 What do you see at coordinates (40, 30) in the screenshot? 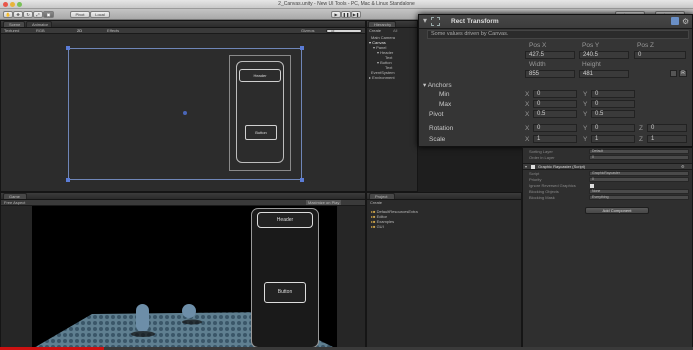
I see `rgb-dropdown: RGB` at bounding box center [40, 30].